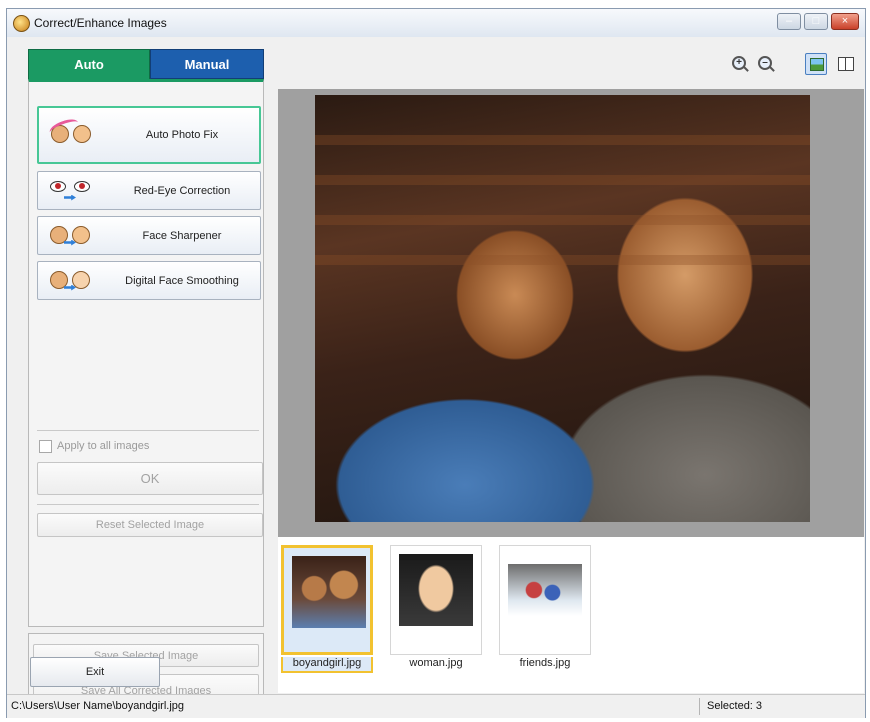  I want to click on auto-photo-fix-button: Auto Photo Fix, so click(149, 135).